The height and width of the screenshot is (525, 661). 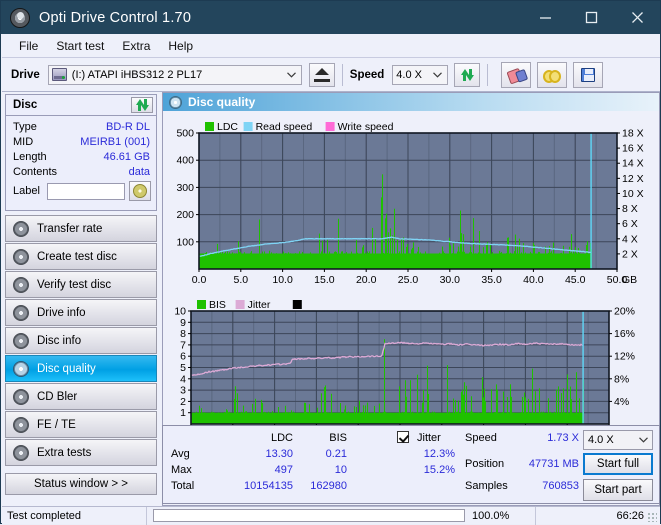 I want to click on test-speed-select: 4.0 X, so click(x=618, y=440).